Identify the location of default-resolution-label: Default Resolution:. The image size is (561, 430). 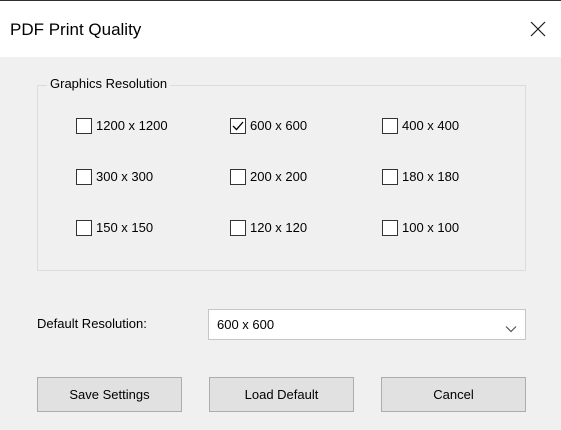
(92, 323).